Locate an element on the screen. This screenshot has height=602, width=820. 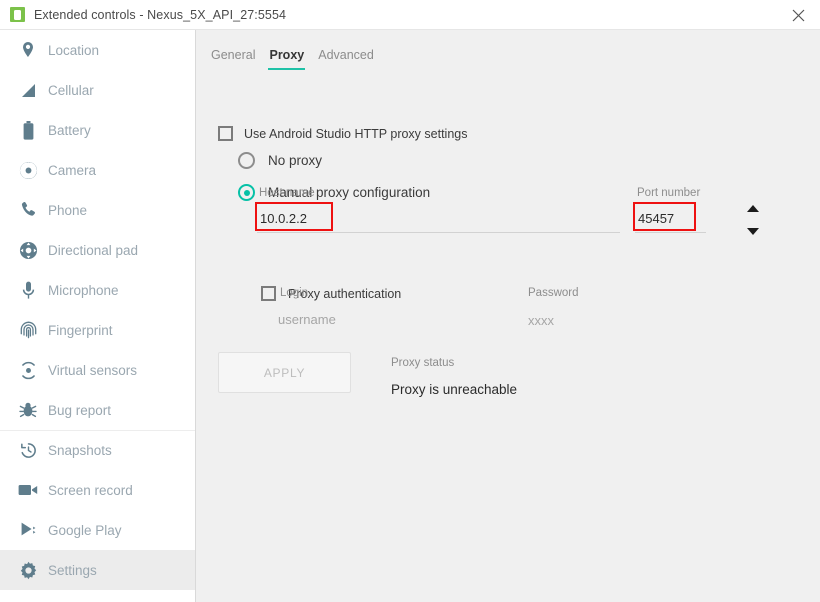
sidebar-item-label: Phone is located at coordinates (68, 210).